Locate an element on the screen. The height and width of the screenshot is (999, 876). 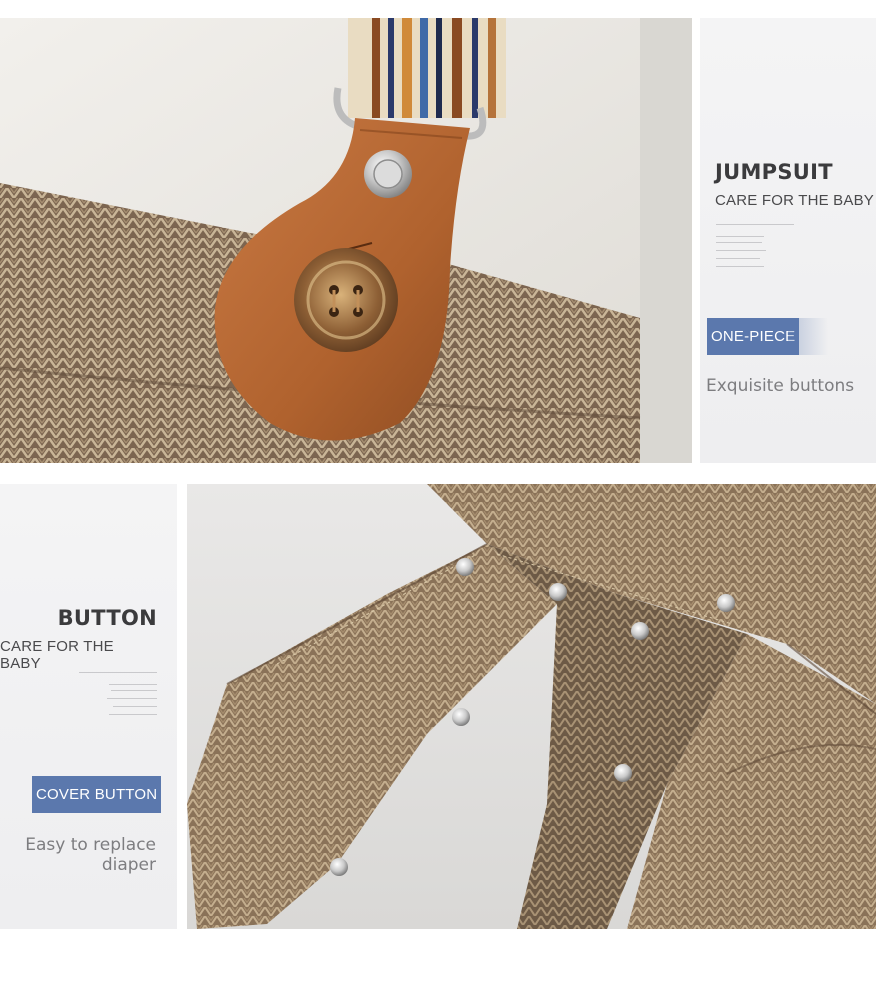
button-feature-line2: diaper is located at coordinates (128, 865).